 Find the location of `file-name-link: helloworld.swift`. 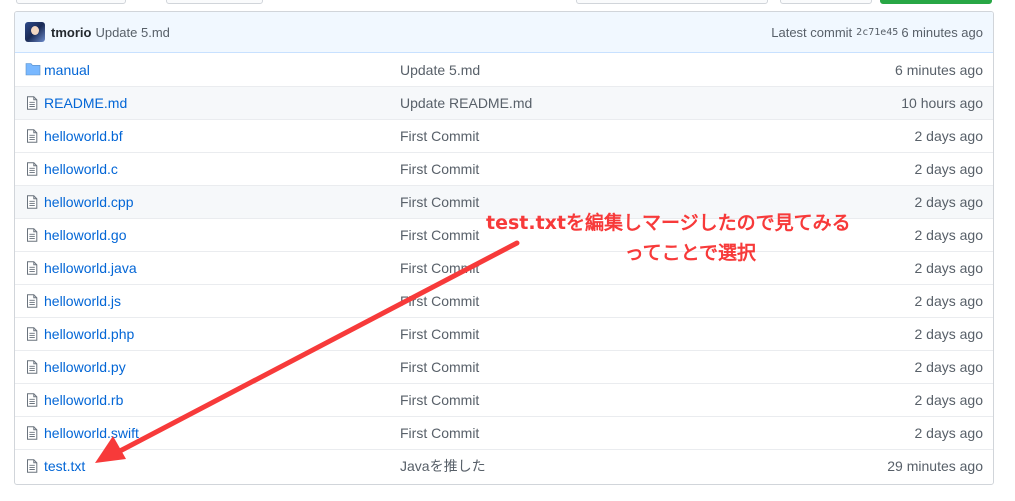

file-name-link: helloworld.swift is located at coordinates (91, 433).